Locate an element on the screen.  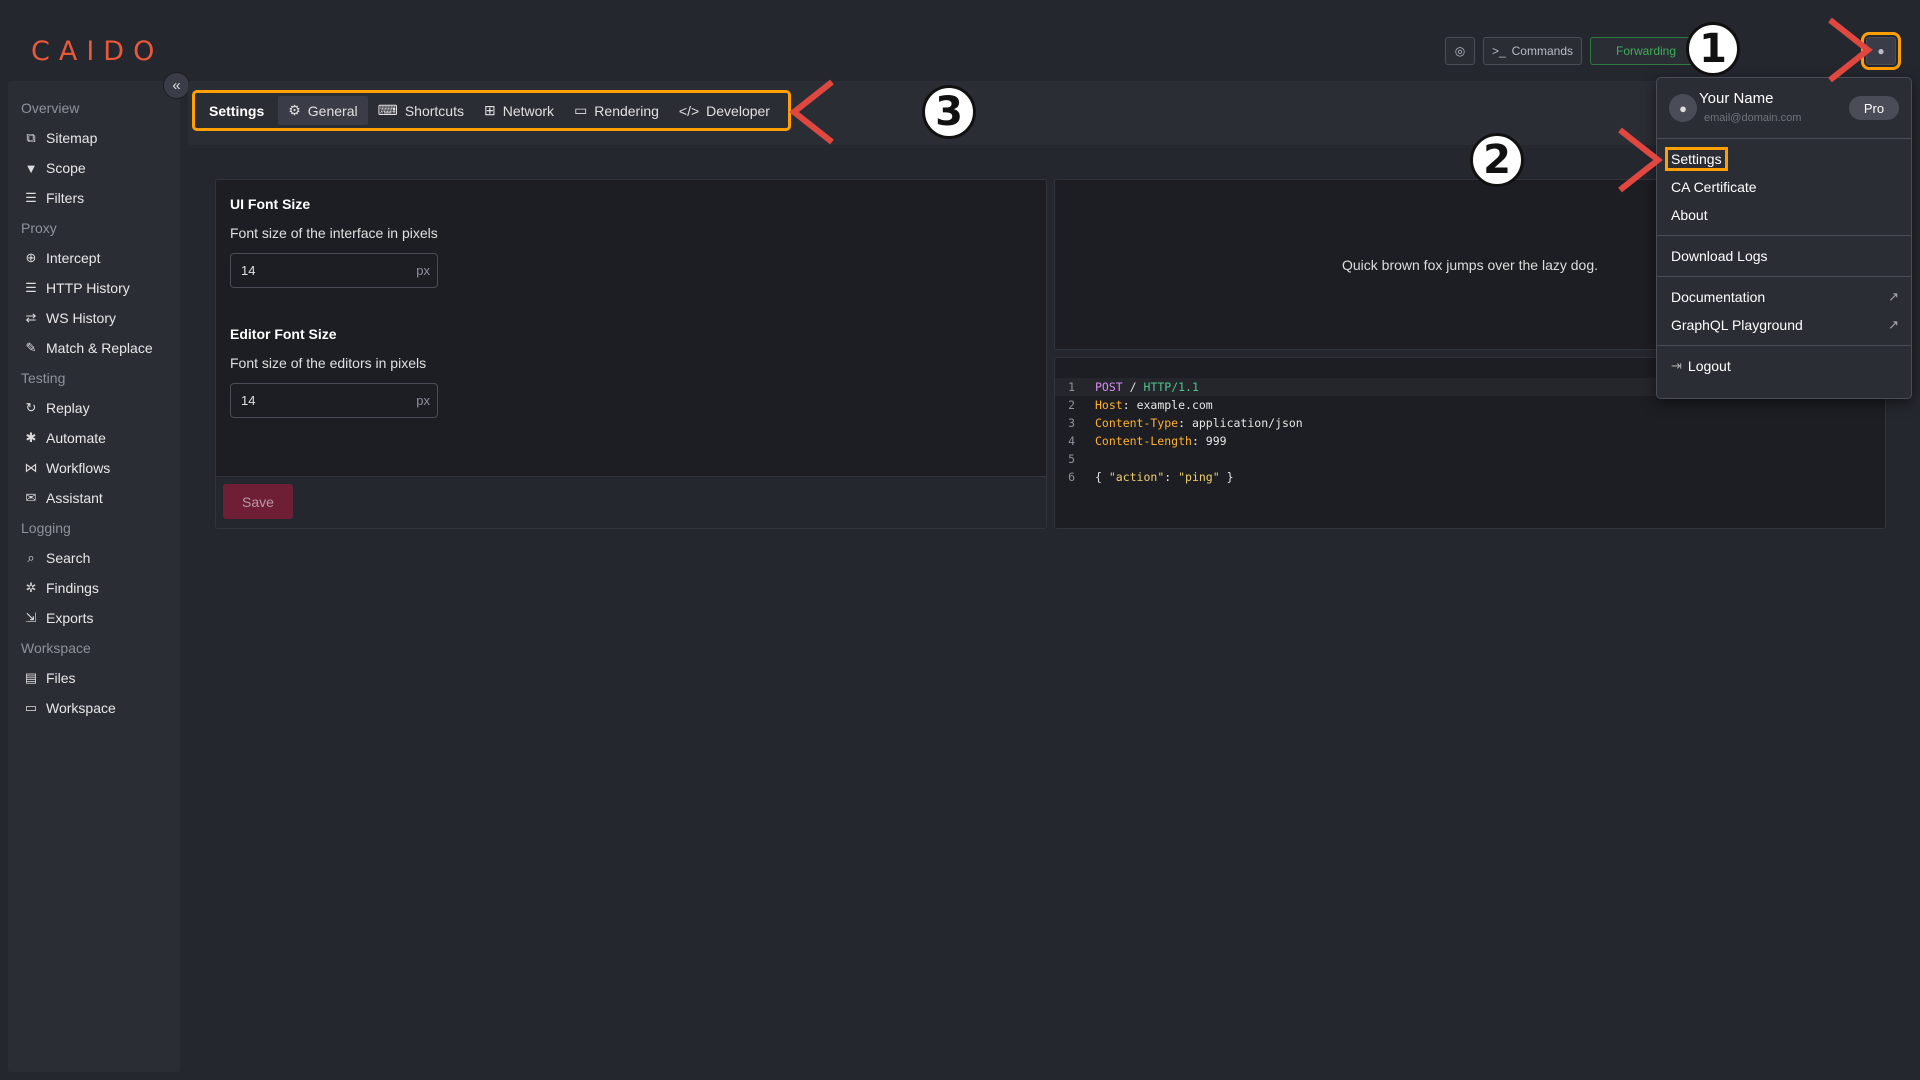
preview-text: Quick brown fox jumps over the lazy dog. is located at coordinates (1469, 264).